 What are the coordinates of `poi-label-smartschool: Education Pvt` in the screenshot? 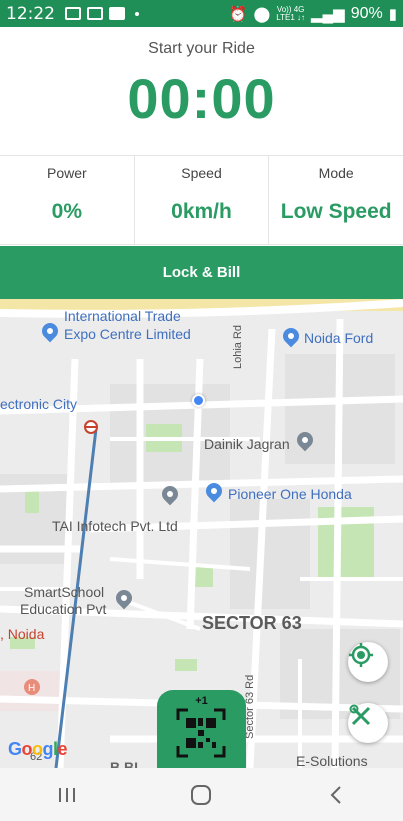 It's located at (63, 609).